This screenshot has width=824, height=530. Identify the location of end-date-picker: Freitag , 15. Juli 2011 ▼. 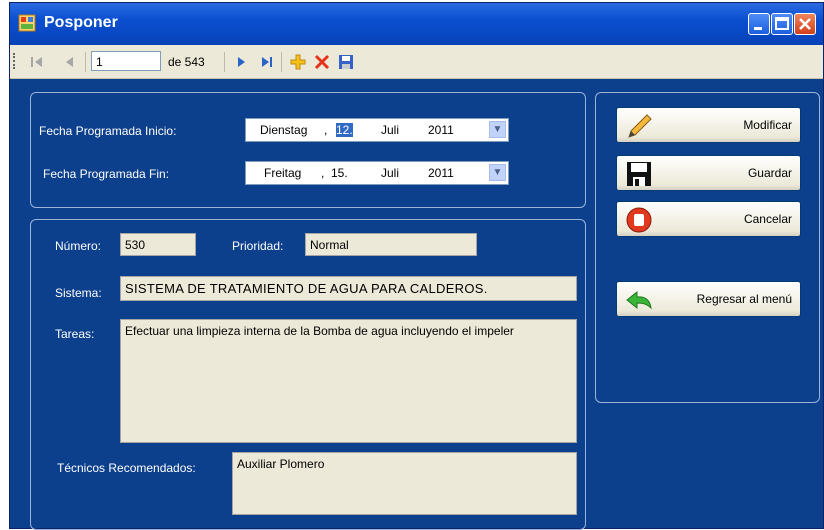
(377, 173).